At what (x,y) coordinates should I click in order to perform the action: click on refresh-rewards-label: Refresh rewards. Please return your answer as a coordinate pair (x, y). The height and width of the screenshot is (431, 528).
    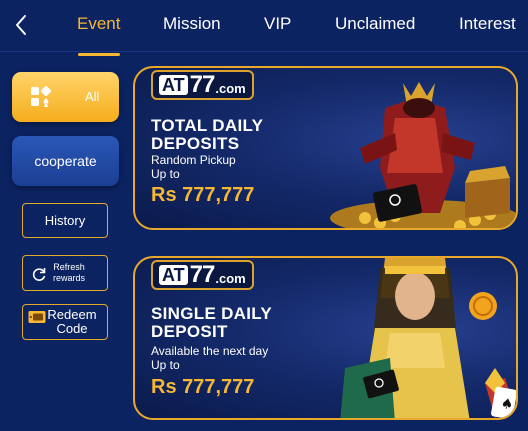
    Looking at the image, I should click on (69, 273).